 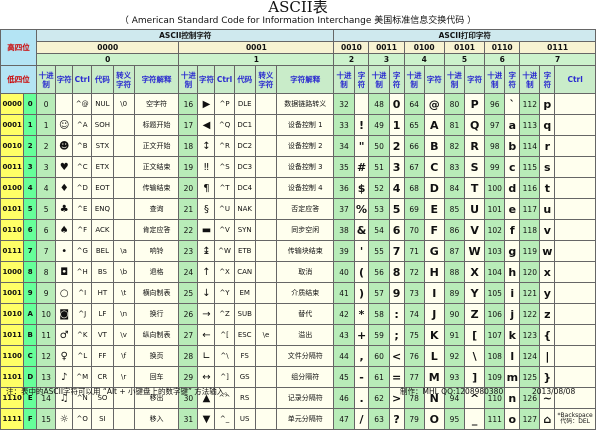 What do you see at coordinates (475, 104) in the screenshot?
I see `char-cell: P` at bounding box center [475, 104].